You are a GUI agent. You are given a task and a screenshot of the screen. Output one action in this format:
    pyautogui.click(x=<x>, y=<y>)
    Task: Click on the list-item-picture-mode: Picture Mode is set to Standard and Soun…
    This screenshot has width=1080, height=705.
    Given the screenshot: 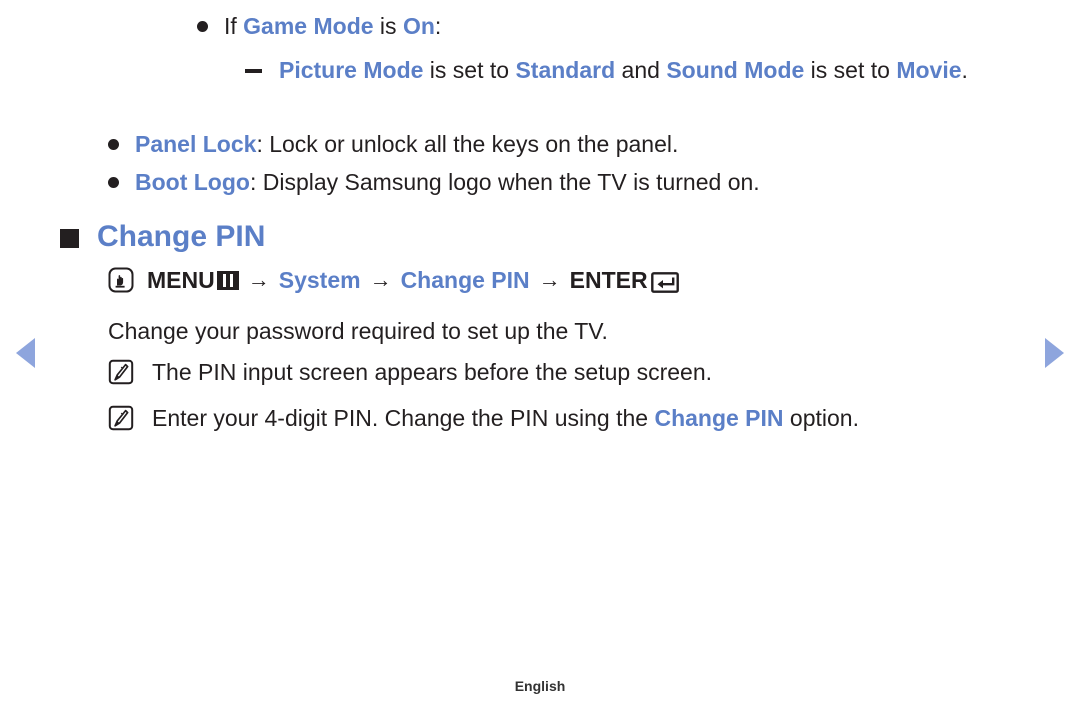 What is the action you would take?
    pyautogui.click(x=625, y=70)
    